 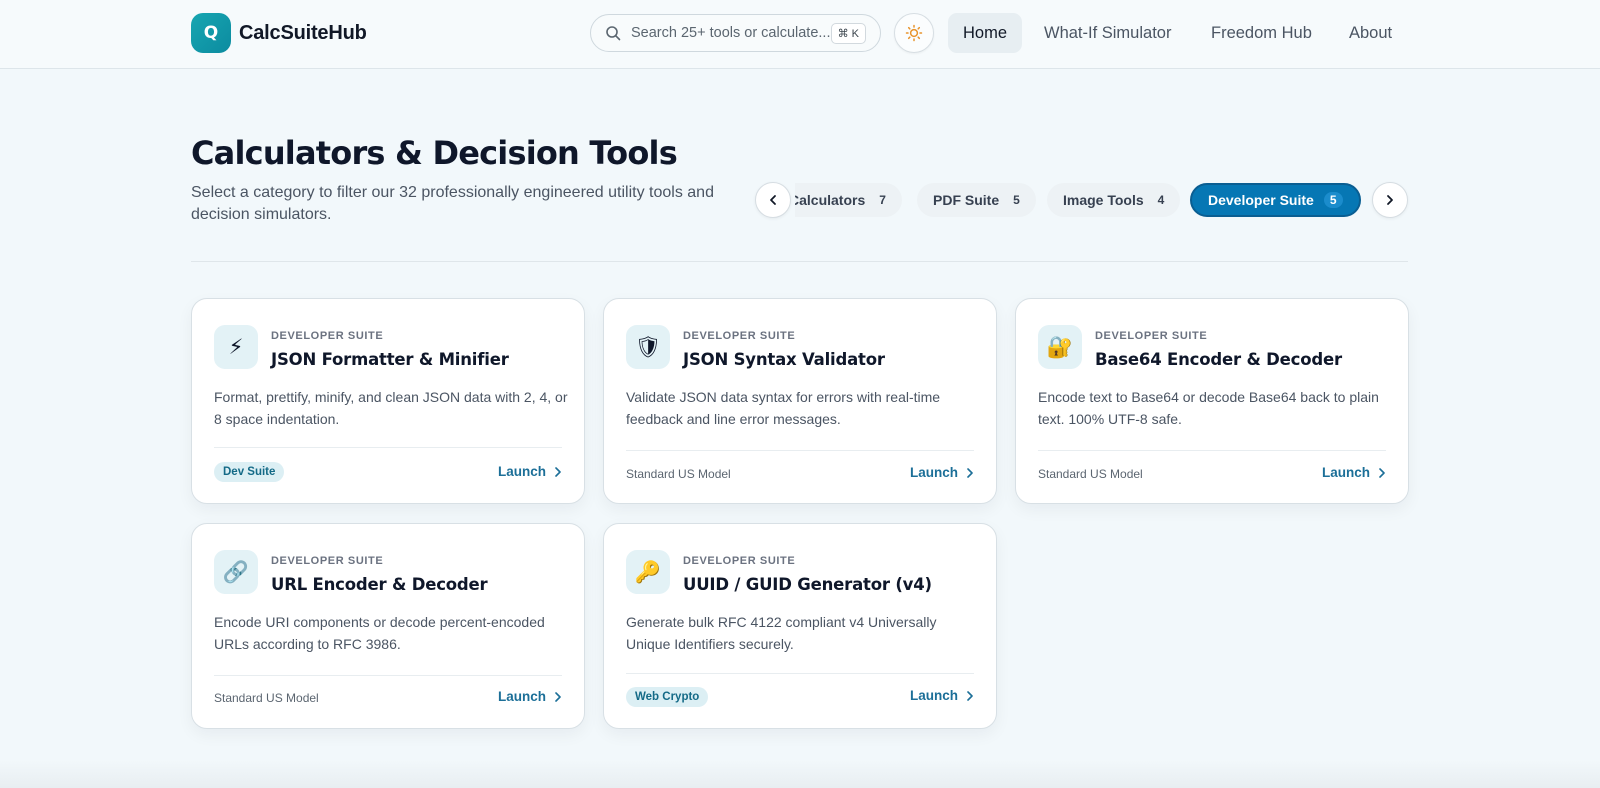 What do you see at coordinates (667, 697) in the screenshot?
I see `card-tag: Web Crypto` at bounding box center [667, 697].